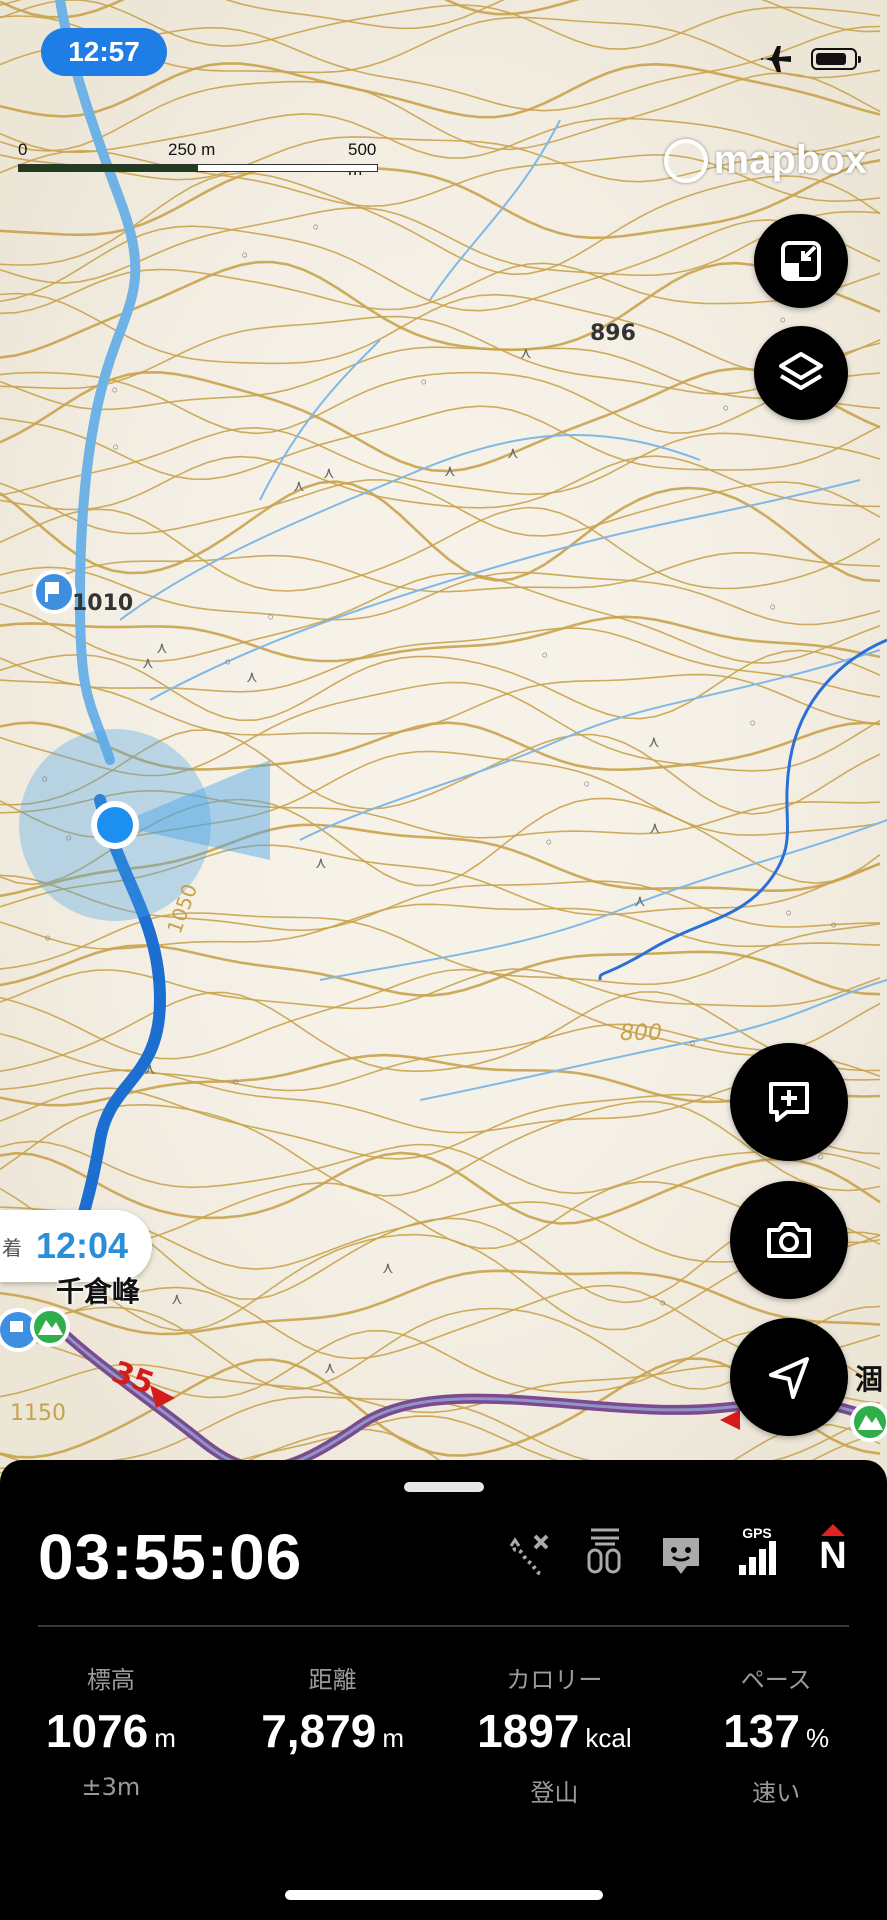  I want to click on face-icon, so click(681, 1550).